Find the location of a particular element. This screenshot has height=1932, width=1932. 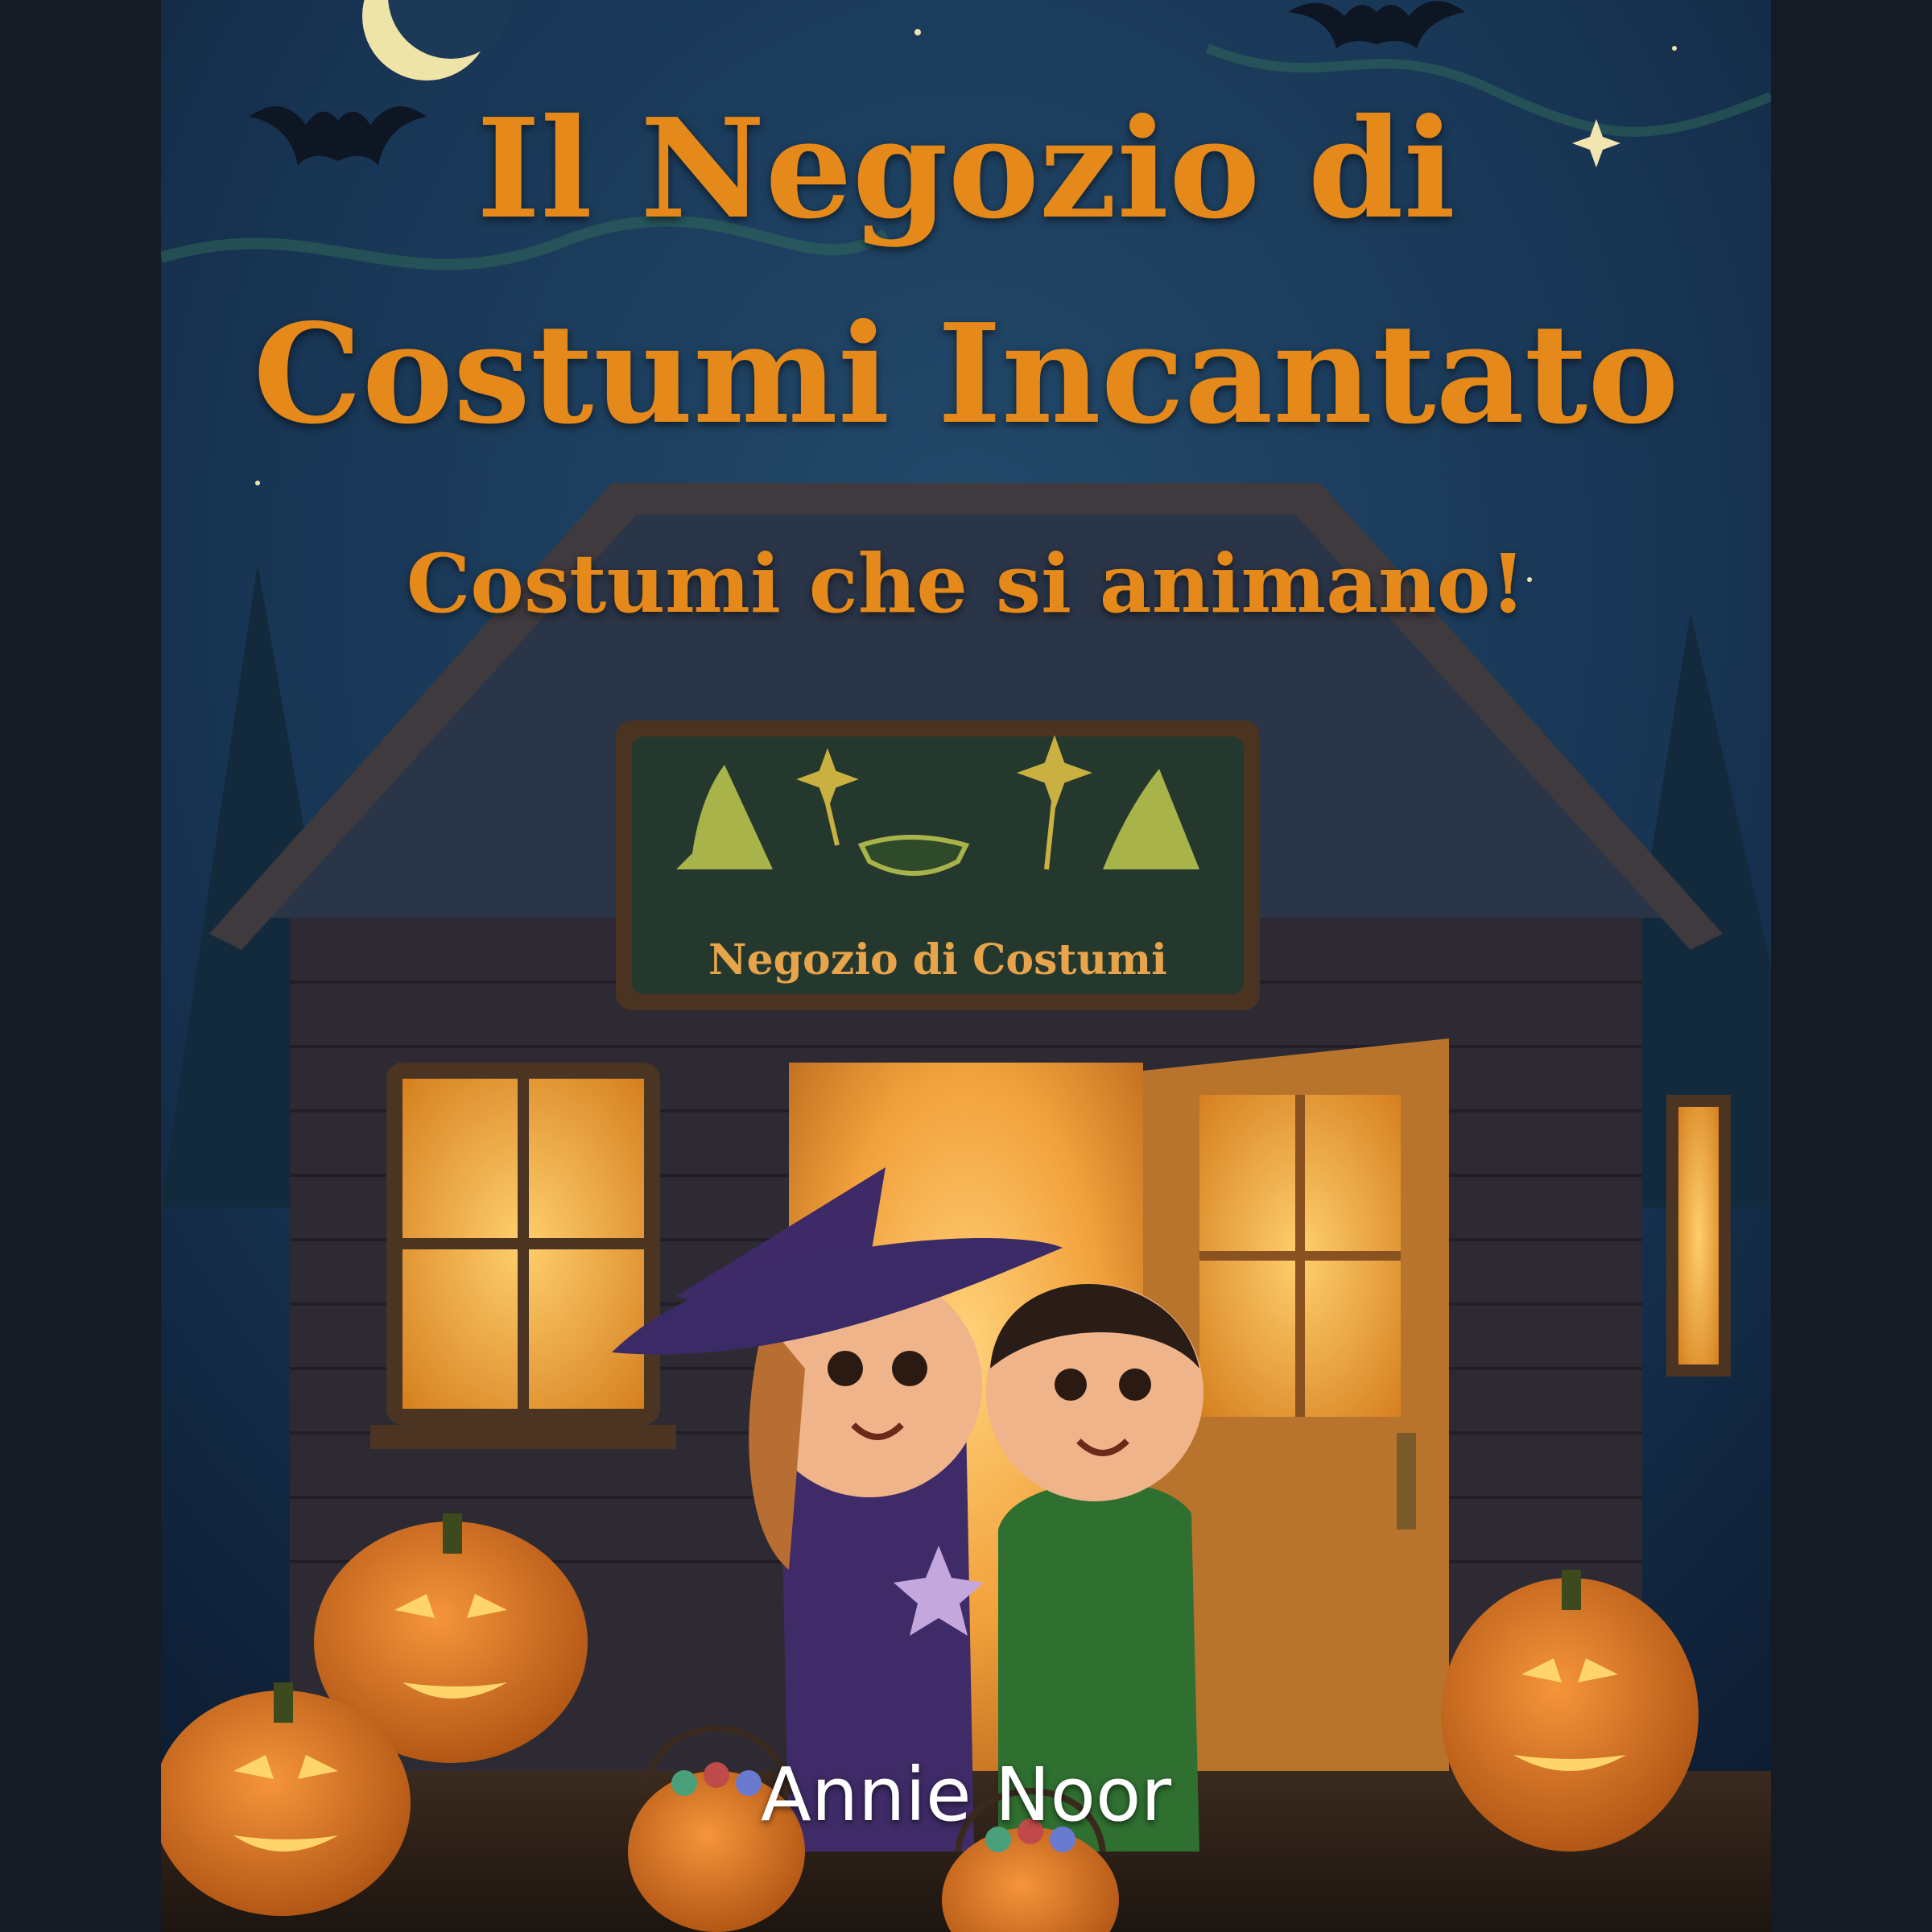

book-subtitle: Costumi che si animano! is located at coordinates (966, 583).